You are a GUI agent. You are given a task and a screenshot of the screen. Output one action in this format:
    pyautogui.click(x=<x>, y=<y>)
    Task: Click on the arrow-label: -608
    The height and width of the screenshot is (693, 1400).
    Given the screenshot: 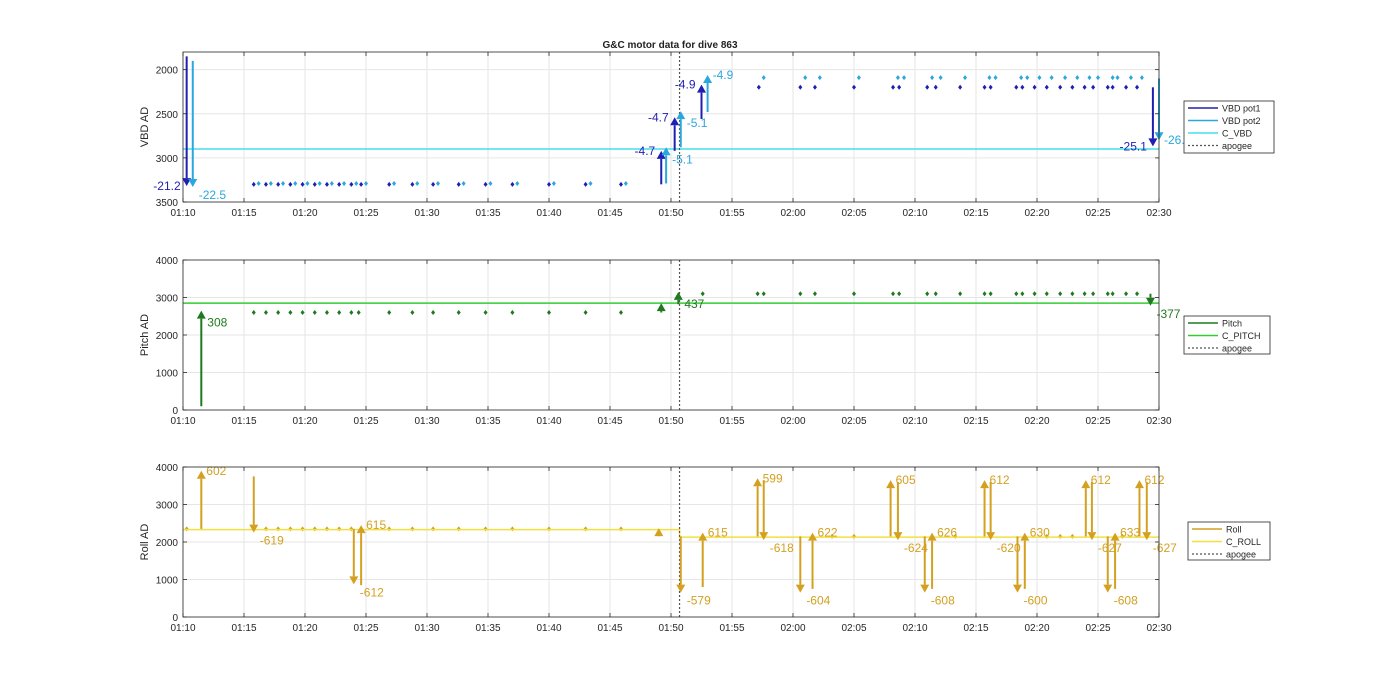 What is the action you would take?
    pyautogui.click(x=1126, y=601)
    